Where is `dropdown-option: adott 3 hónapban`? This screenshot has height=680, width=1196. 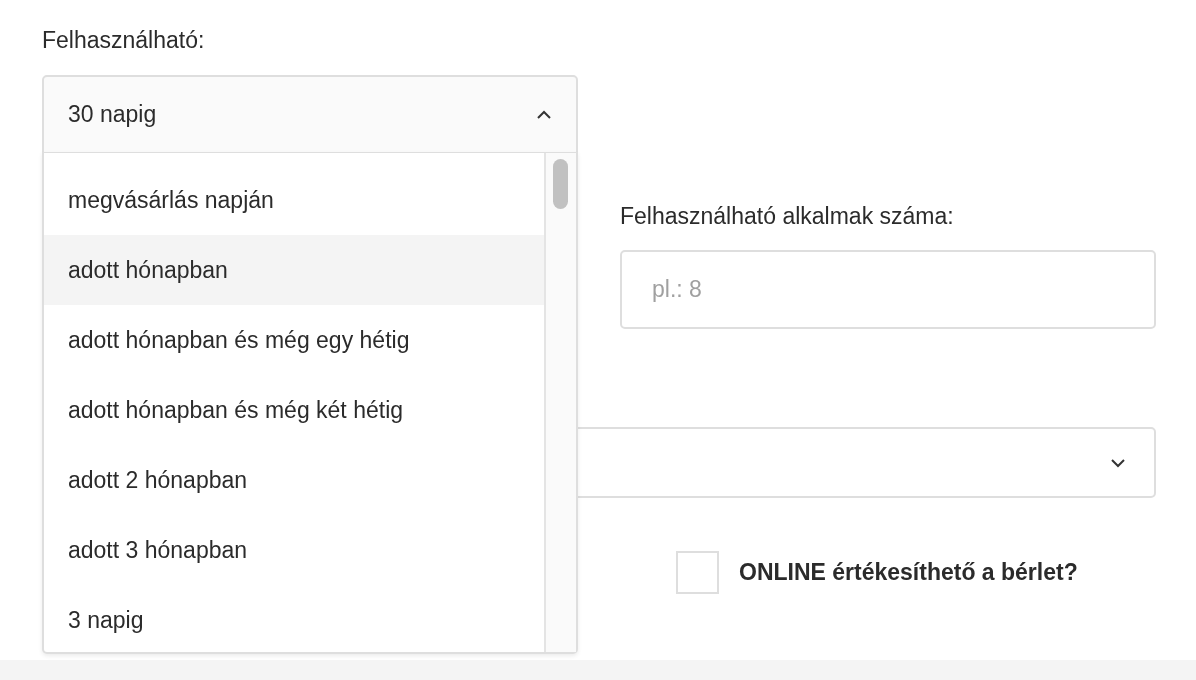
dropdown-option: adott 3 hónapban is located at coordinates (294, 550).